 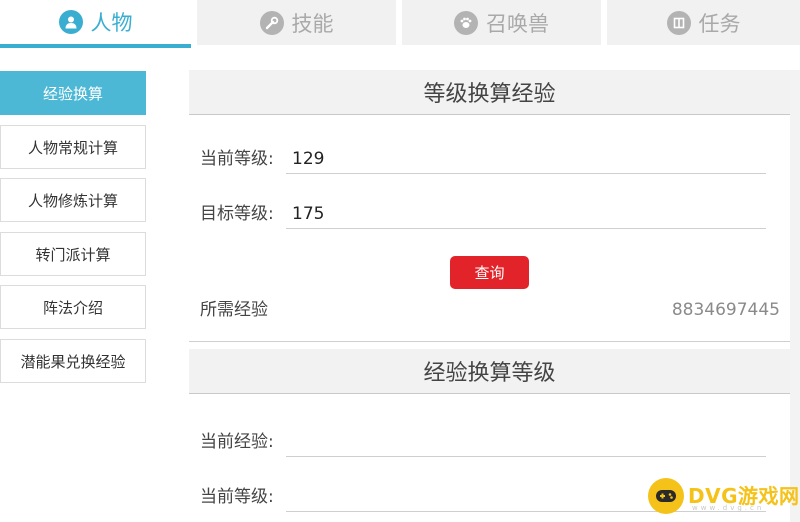 I want to click on required-exp-value: 8834697445, so click(x=725, y=310).